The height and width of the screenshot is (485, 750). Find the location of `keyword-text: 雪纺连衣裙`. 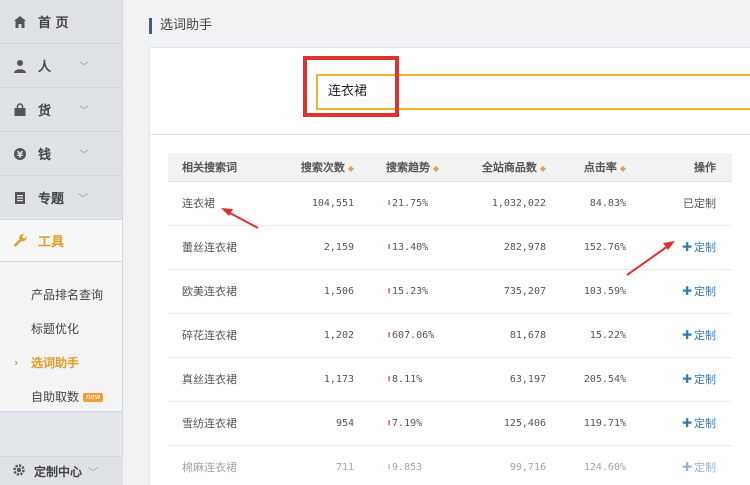

keyword-text: 雪纺连衣裙 is located at coordinates (209, 423).